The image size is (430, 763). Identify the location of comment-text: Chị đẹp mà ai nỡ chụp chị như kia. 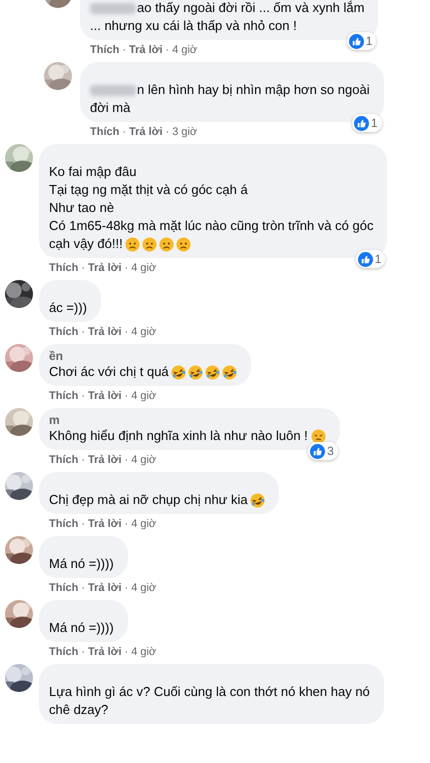
(148, 500).